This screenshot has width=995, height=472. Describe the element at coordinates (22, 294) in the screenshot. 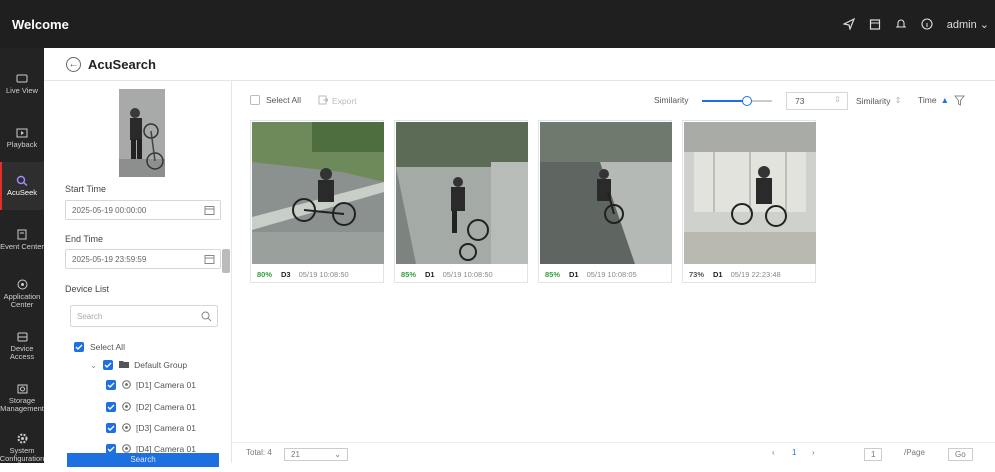

I see `nav-application-center: Application Center` at that location.